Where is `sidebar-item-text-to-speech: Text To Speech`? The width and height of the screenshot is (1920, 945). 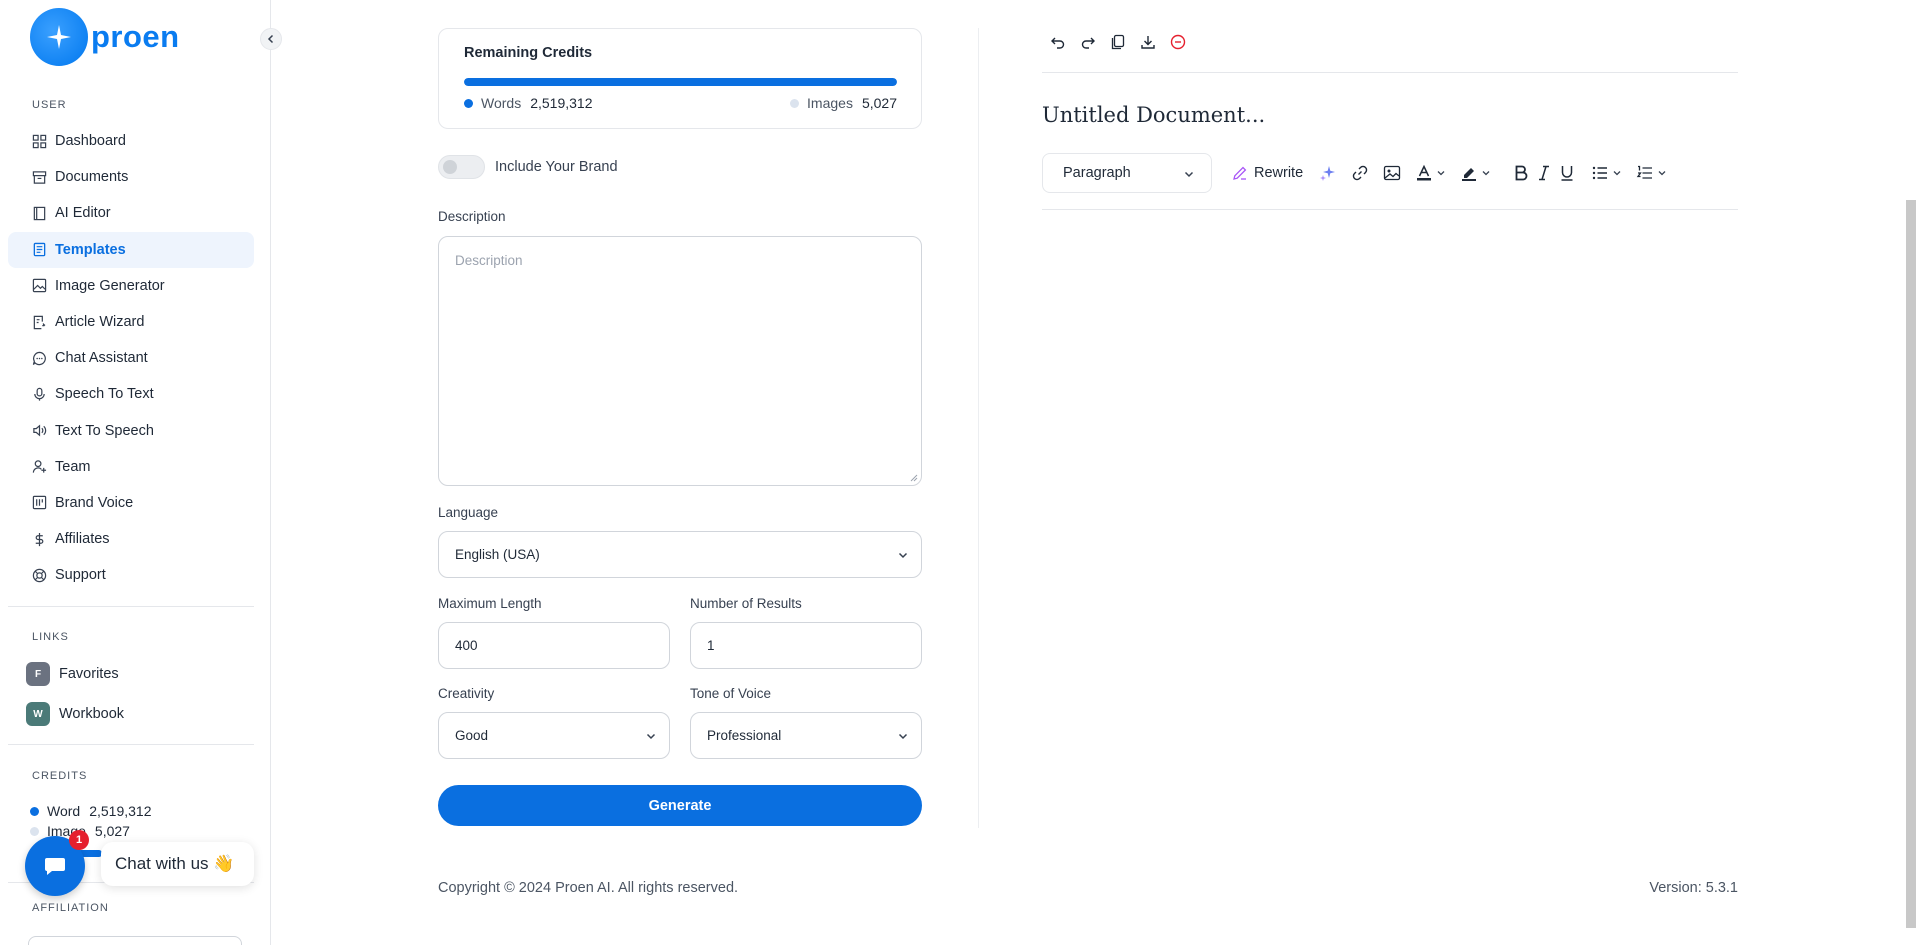
sidebar-item-text-to-speech: Text To Speech is located at coordinates (131, 431).